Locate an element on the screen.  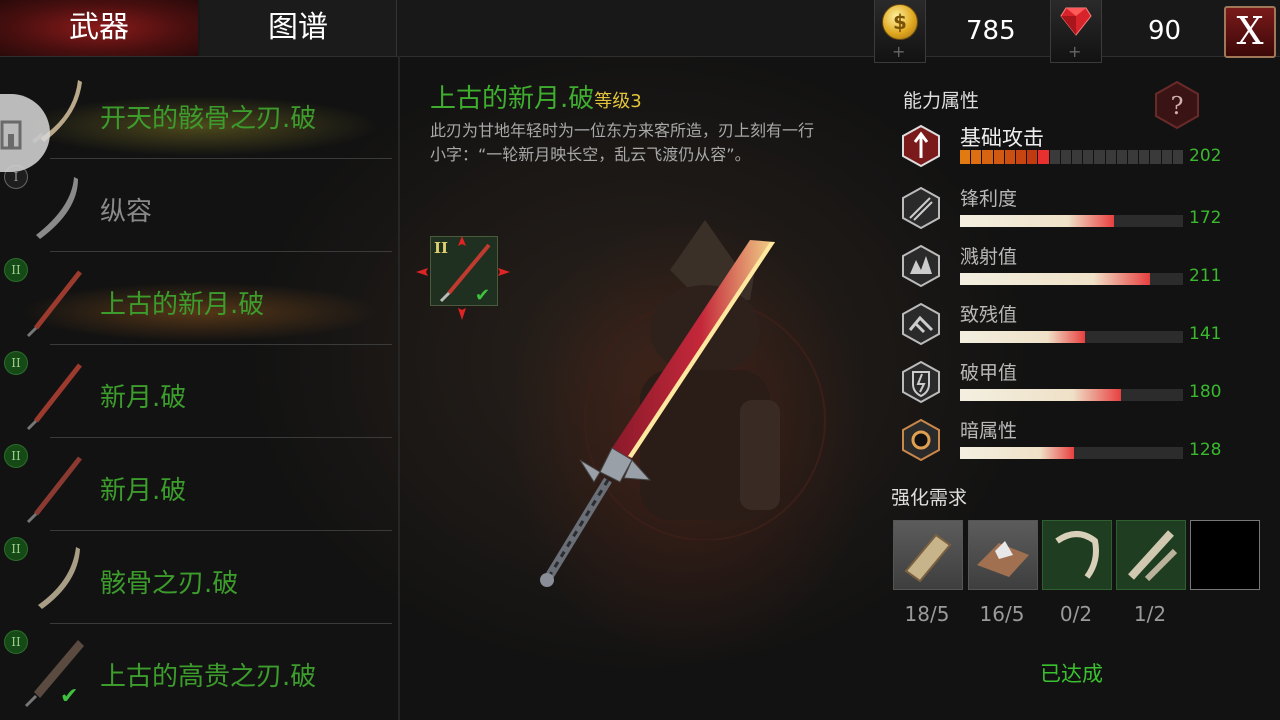
coin-add-button: $ + is located at coordinates (900, 31).